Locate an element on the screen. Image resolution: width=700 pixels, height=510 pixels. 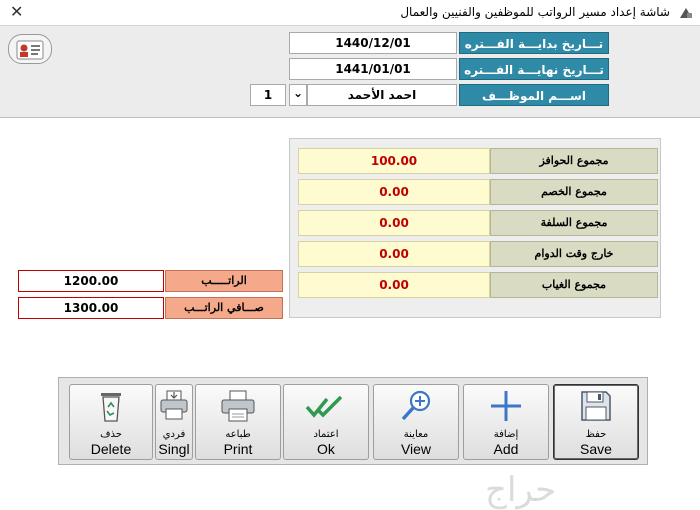
summary-label-overtime: خارج وقت الدوام is located at coordinates (574, 254).